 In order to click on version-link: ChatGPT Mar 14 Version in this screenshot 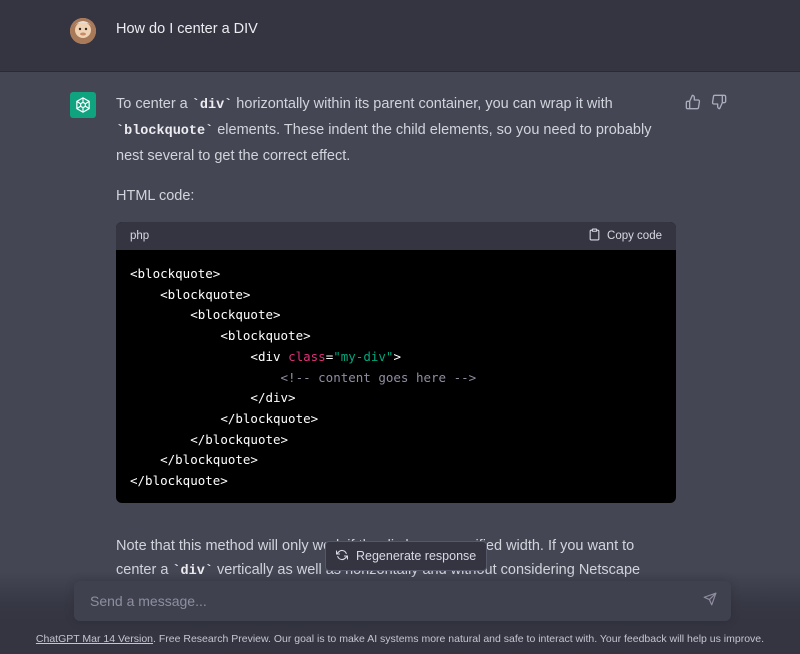, I will do `click(94, 639)`.